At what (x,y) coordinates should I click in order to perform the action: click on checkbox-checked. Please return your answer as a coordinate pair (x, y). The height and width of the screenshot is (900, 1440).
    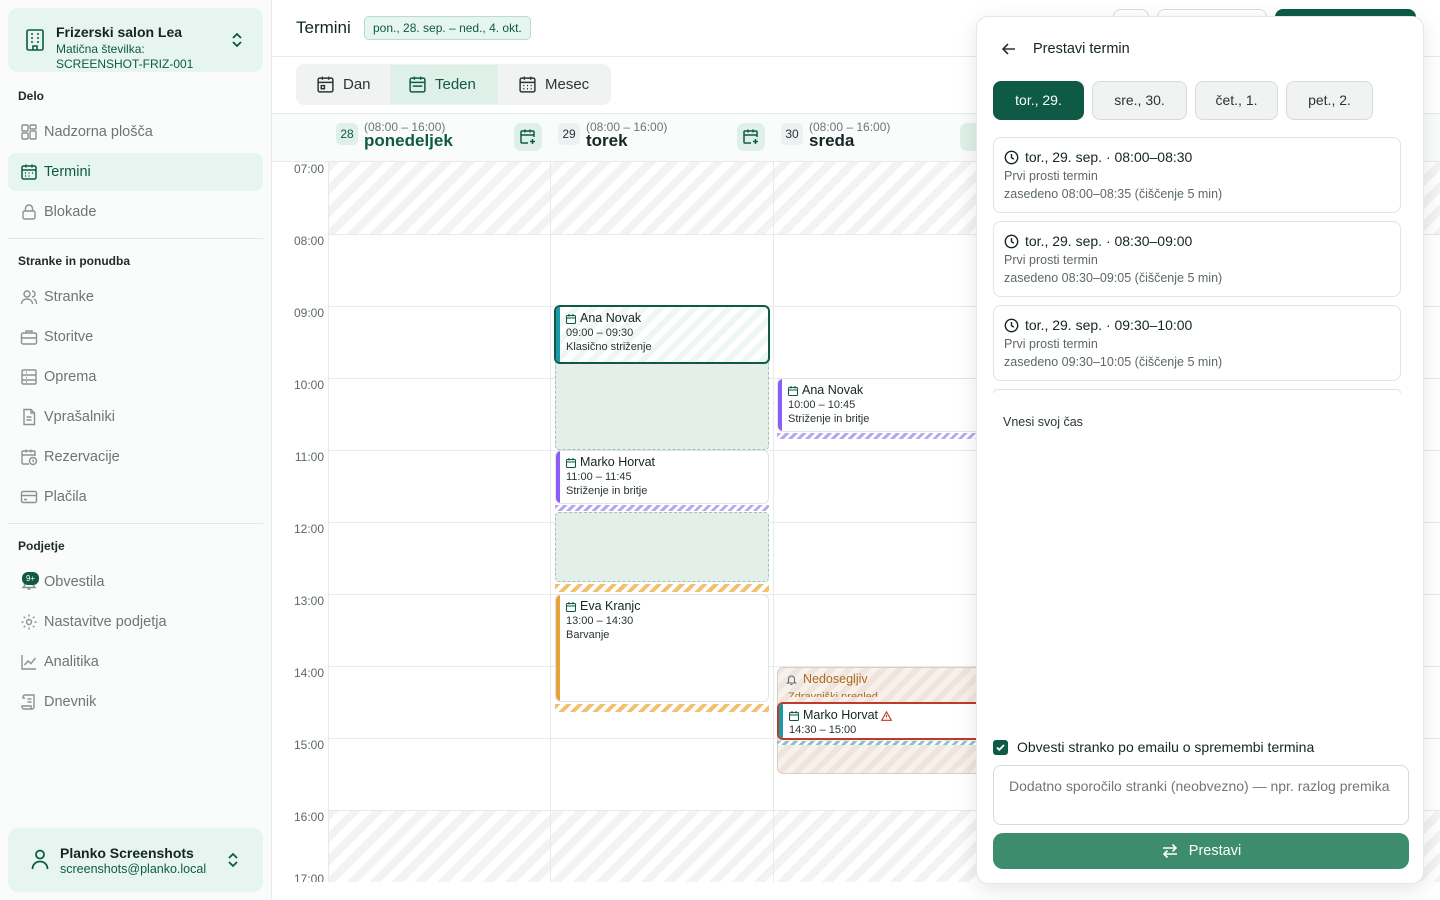
    Looking at the image, I should click on (1000, 747).